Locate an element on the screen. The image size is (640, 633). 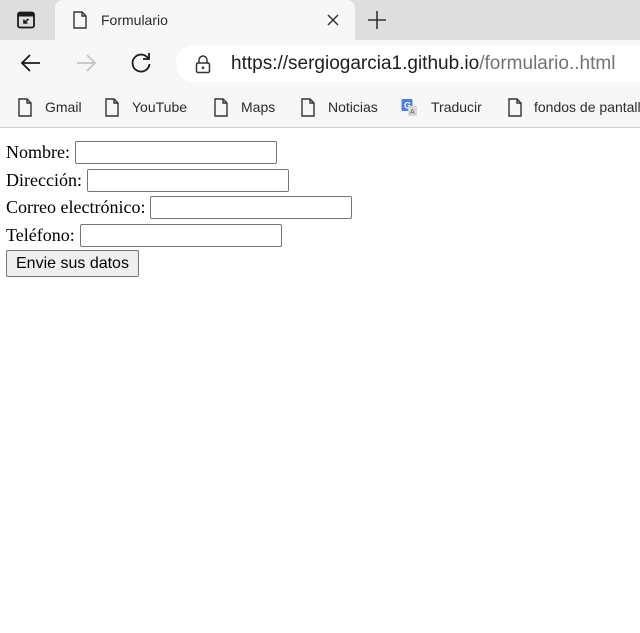
form-row-telefono: Teléfono: is located at coordinates (179, 236).